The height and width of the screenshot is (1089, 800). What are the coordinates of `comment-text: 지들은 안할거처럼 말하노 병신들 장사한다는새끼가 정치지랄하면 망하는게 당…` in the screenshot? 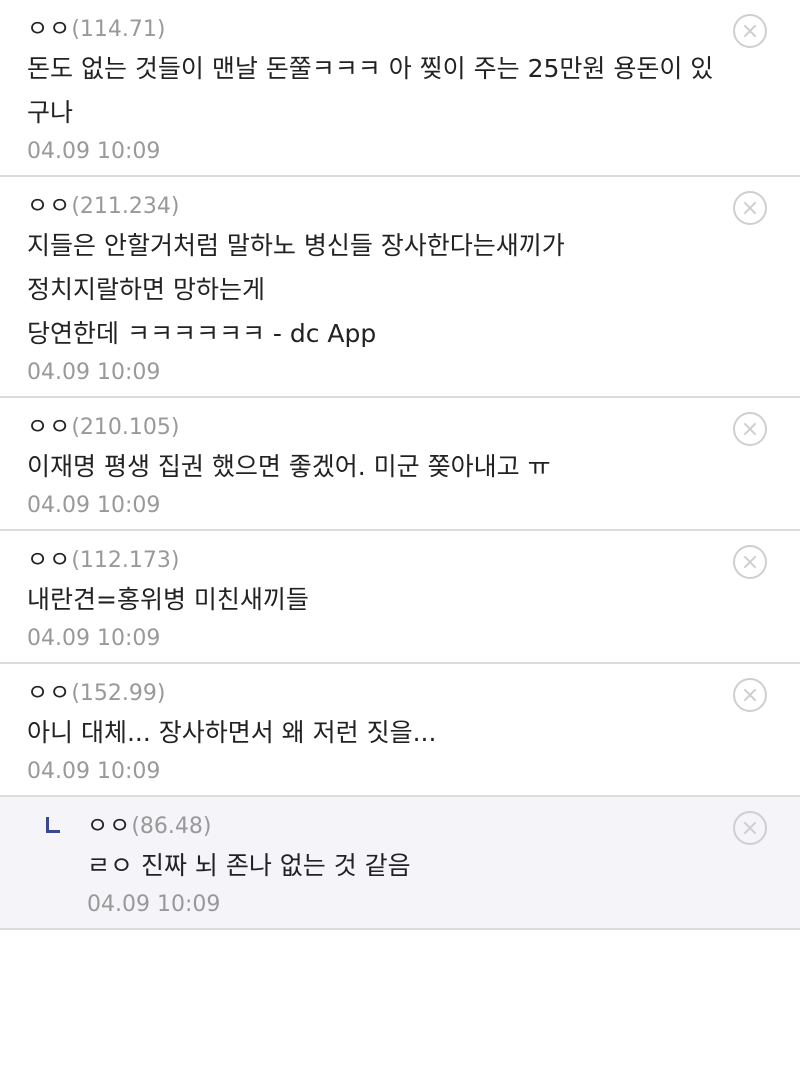 It's located at (373, 289).